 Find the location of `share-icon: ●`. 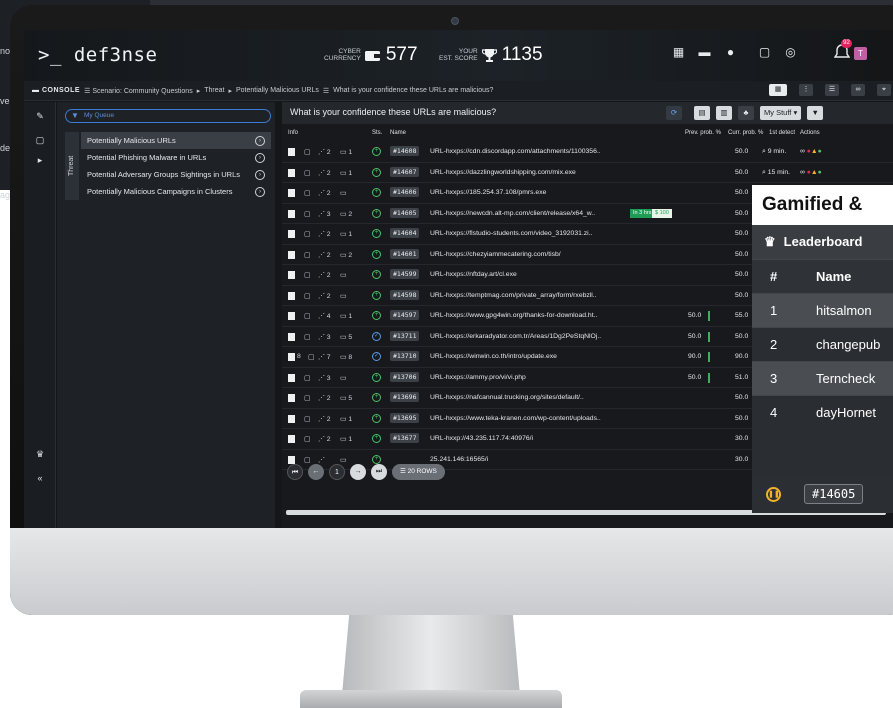

share-icon: ● is located at coordinates (820, 151).